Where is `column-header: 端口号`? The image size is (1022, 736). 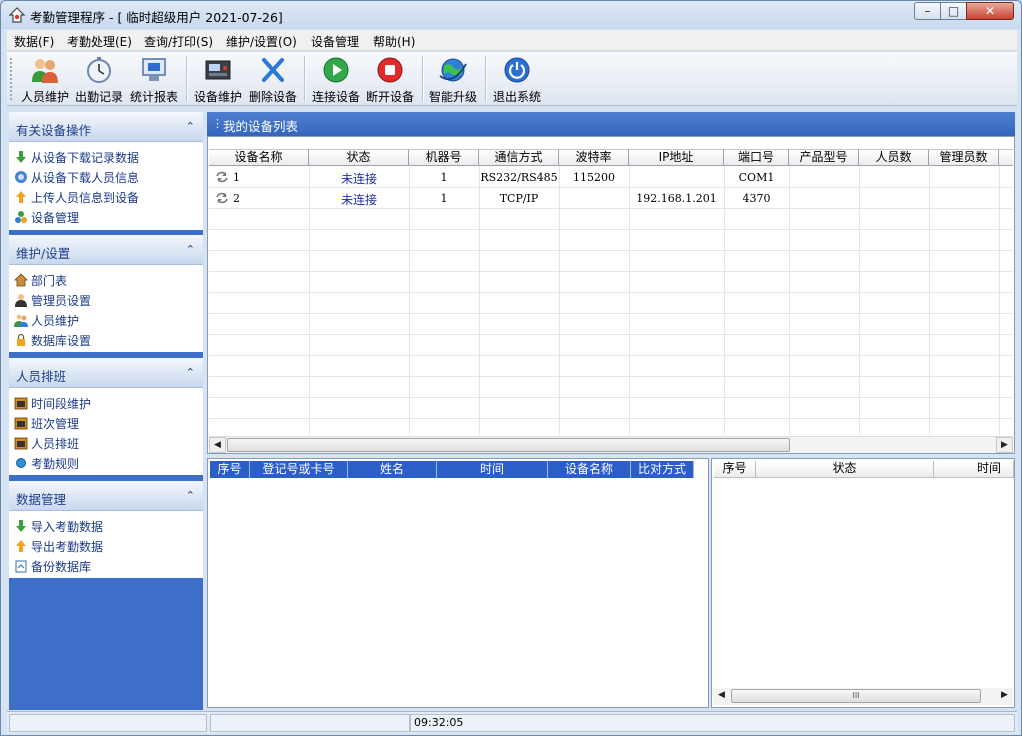 column-header: 端口号 is located at coordinates (756, 157).